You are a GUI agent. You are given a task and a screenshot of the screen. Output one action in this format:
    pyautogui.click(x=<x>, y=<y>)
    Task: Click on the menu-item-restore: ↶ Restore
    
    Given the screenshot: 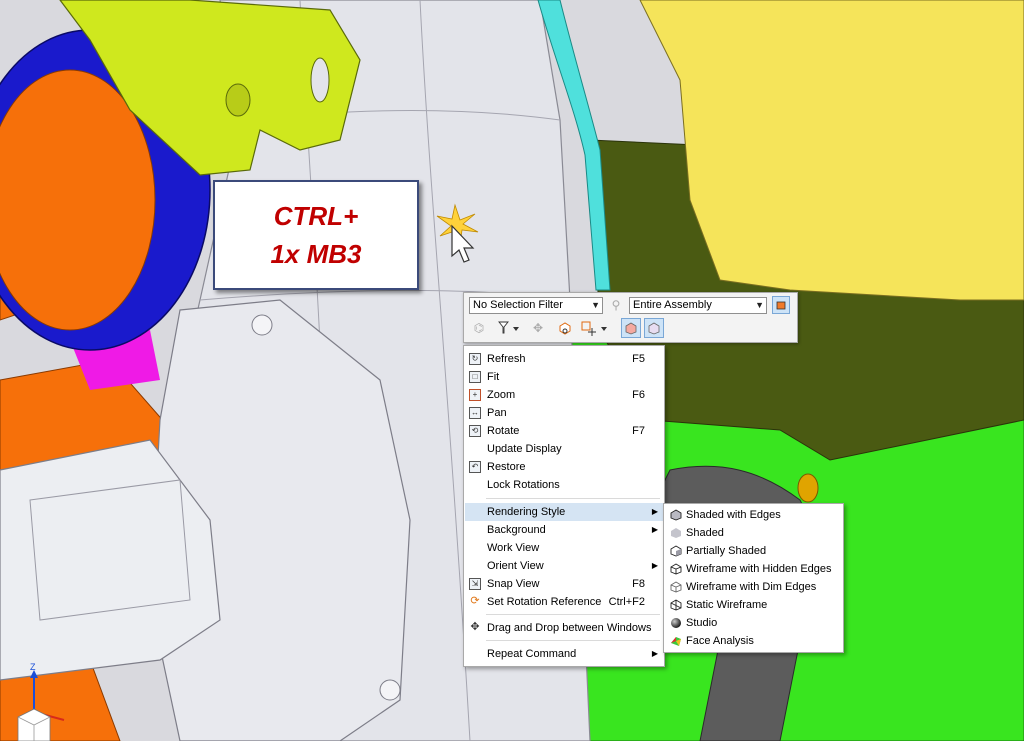 What is the action you would take?
    pyautogui.click(x=564, y=467)
    